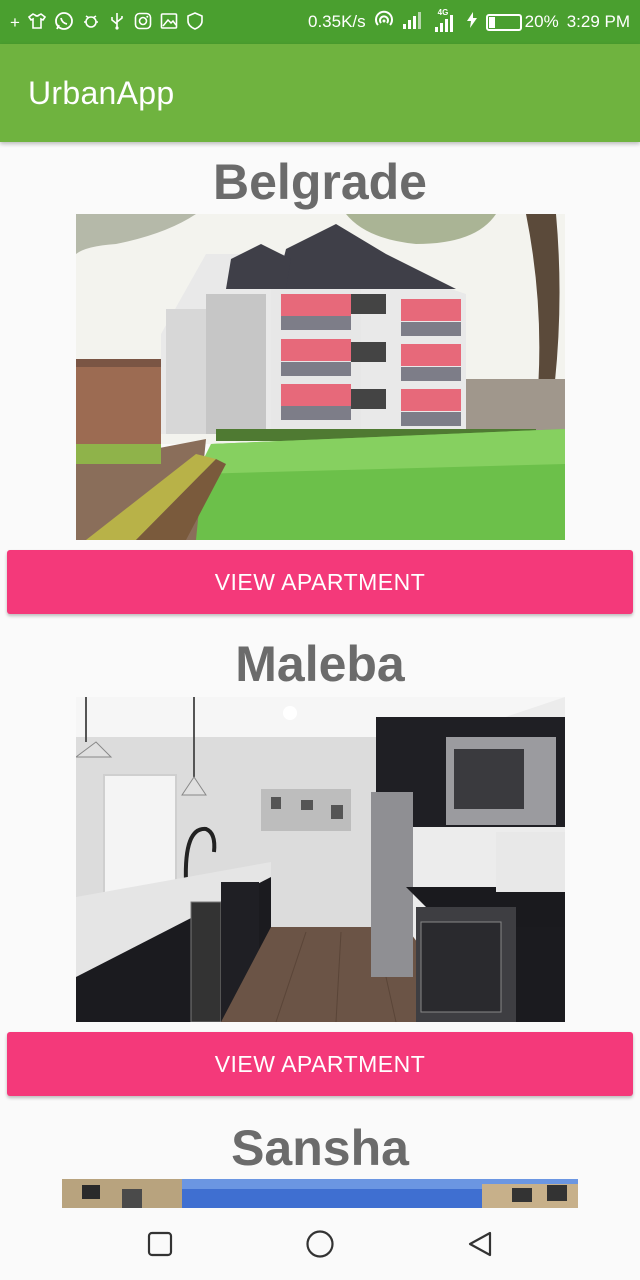 This screenshot has width=640, height=1280. What do you see at coordinates (598, 21) in the screenshot?
I see `clock: 3:29 PM` at bounding box center [598, 21].